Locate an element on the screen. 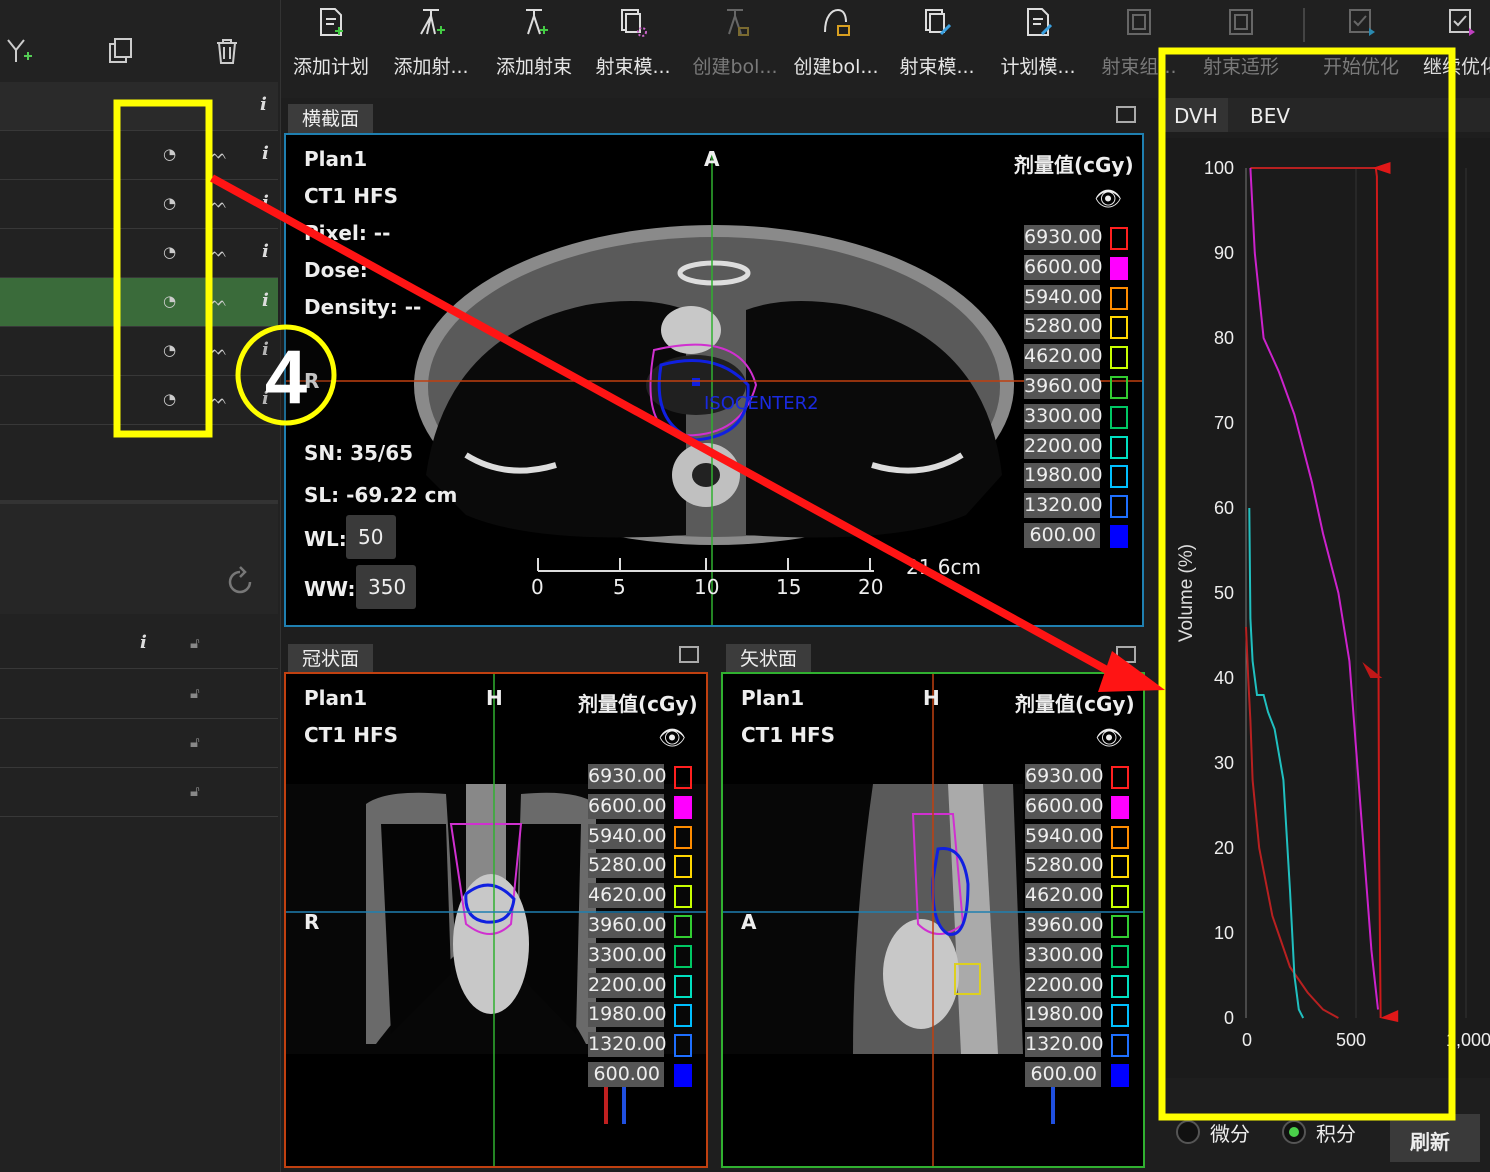  isodose-legend-row: 5280.00 is located at coordinates (1076, 327).